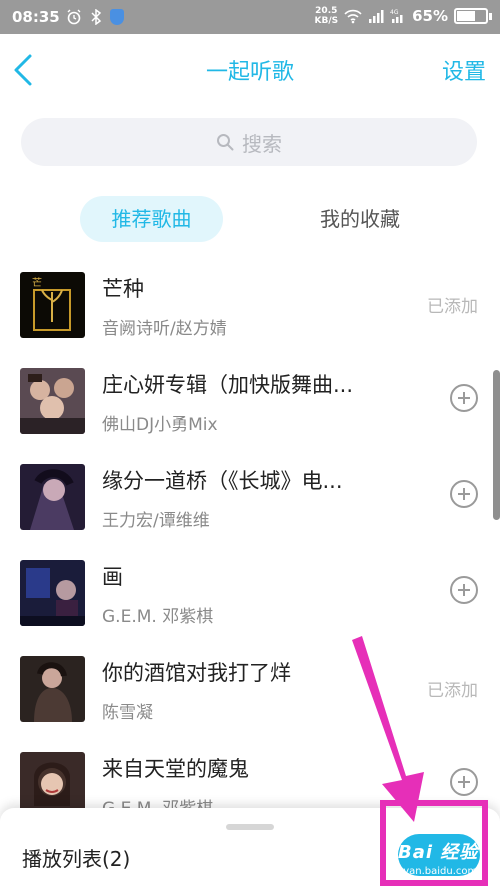  Describe the element at coordinates (164, 329) in the screenshot. I see `song-artist: 音阙诗听/赵方婧` at that location.